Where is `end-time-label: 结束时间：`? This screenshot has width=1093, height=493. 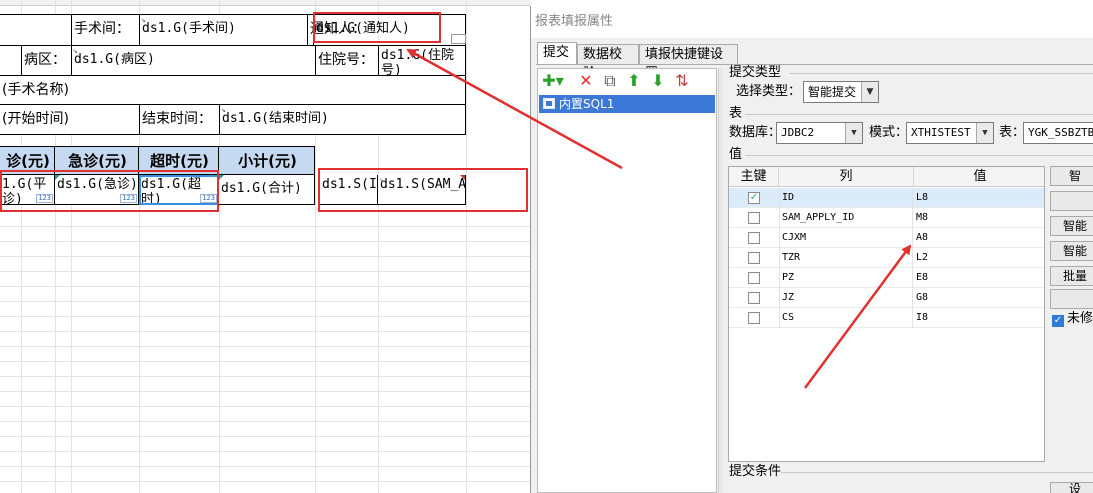 end-time-label: 结束时间： is located at coordinates (179, 120).